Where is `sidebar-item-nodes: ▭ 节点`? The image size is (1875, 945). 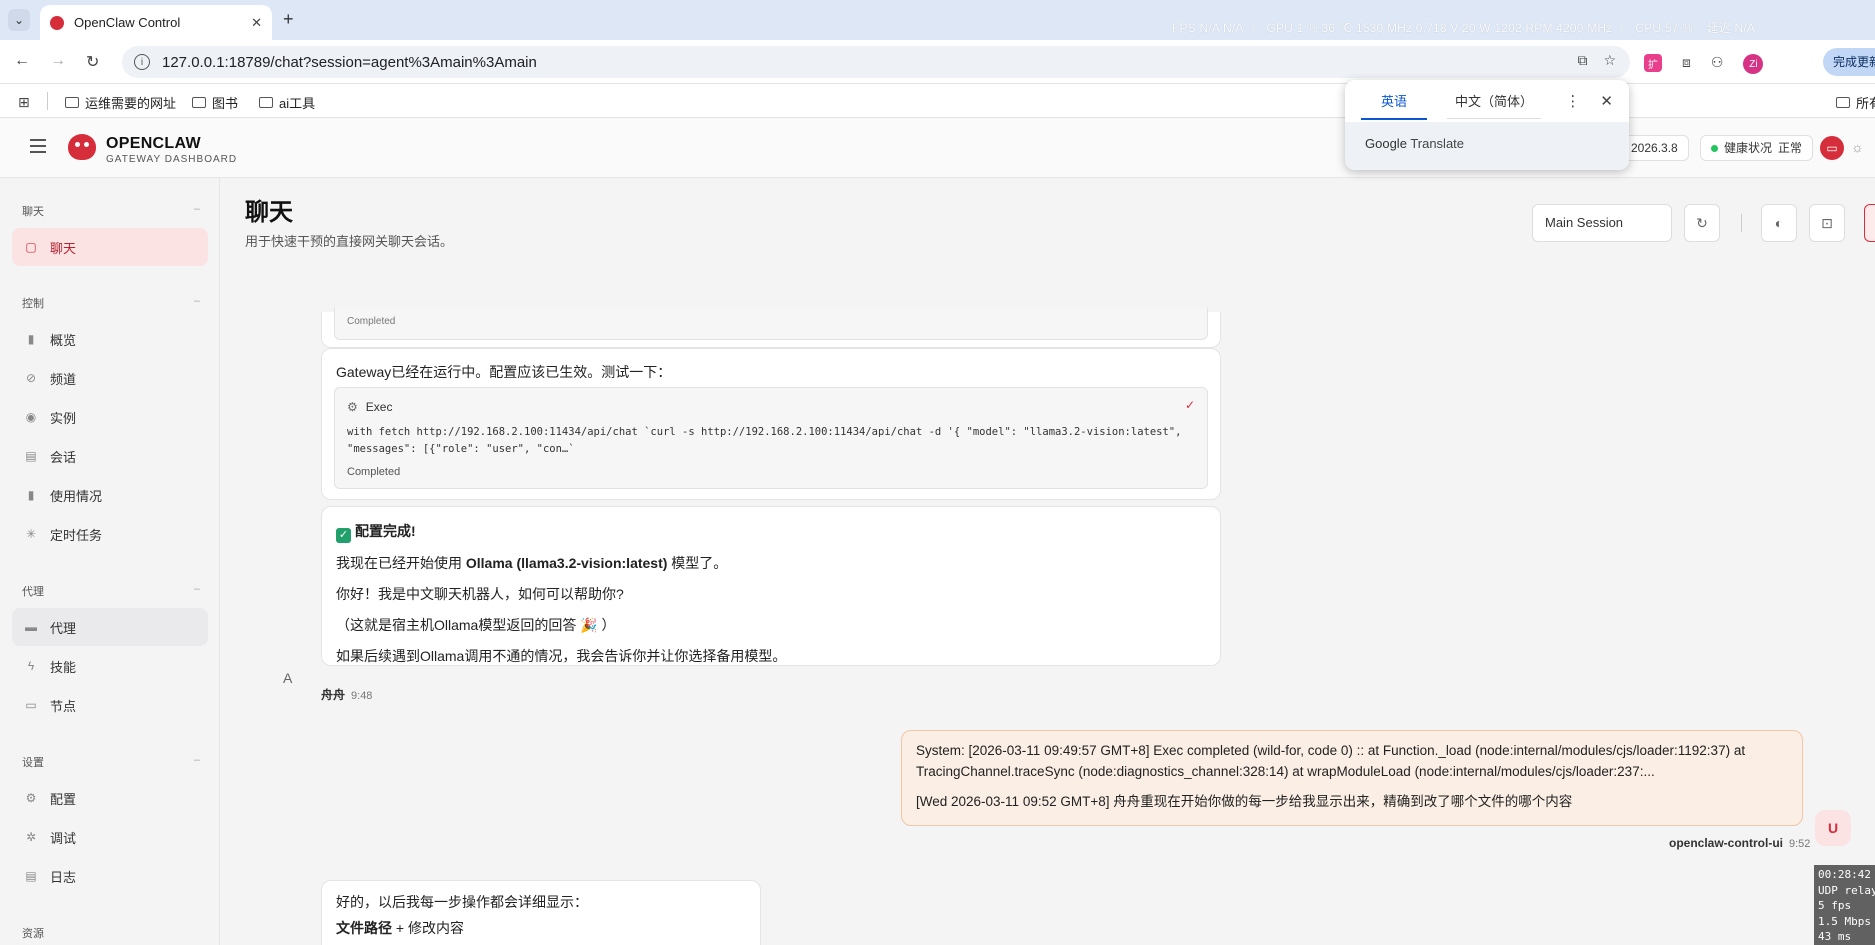
sidebar-item-nodes: ▭ 节点 is located at coordinates (110, 705).